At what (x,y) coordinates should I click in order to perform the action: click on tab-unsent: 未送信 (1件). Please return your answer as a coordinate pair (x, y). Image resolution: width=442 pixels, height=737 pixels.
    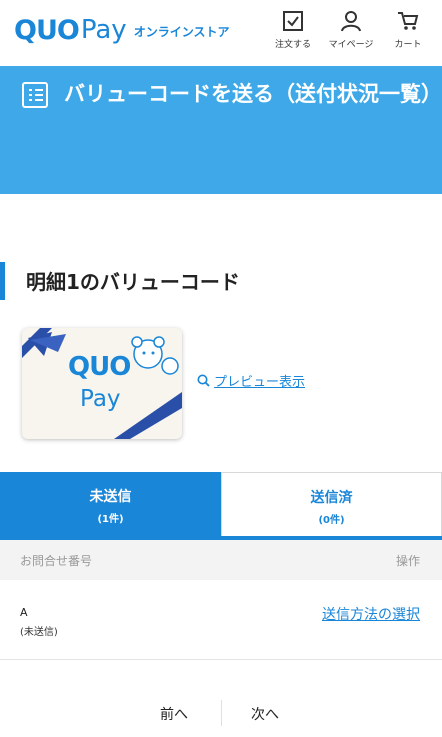
    Looking at the image, I should click on (110, 504).